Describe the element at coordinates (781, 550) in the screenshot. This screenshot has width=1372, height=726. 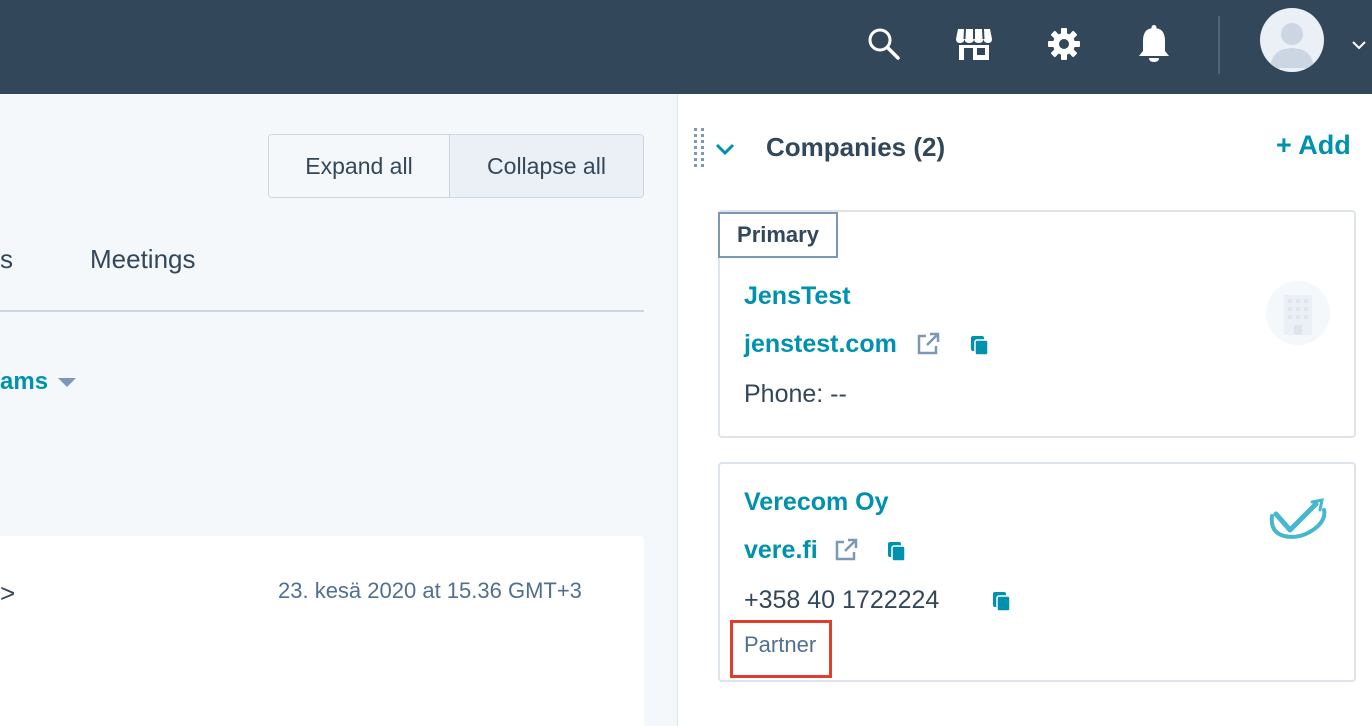
I see `company-domain-link: vere.fi` at that location.